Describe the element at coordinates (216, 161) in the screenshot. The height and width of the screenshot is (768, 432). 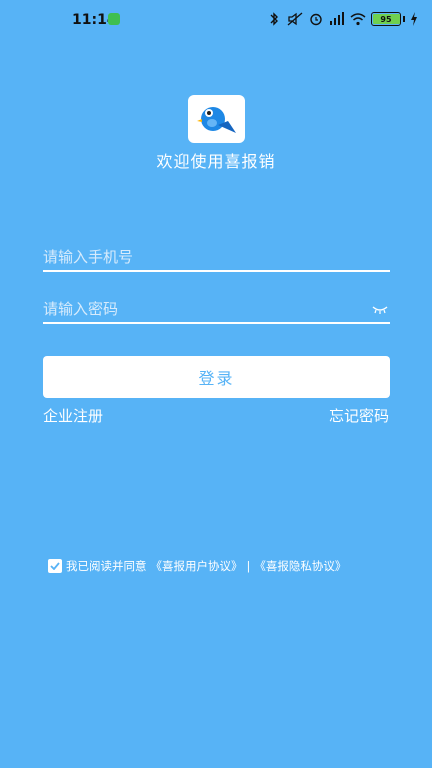
I see `app-welcome-title: 欢迎使用喜报销` at that location.